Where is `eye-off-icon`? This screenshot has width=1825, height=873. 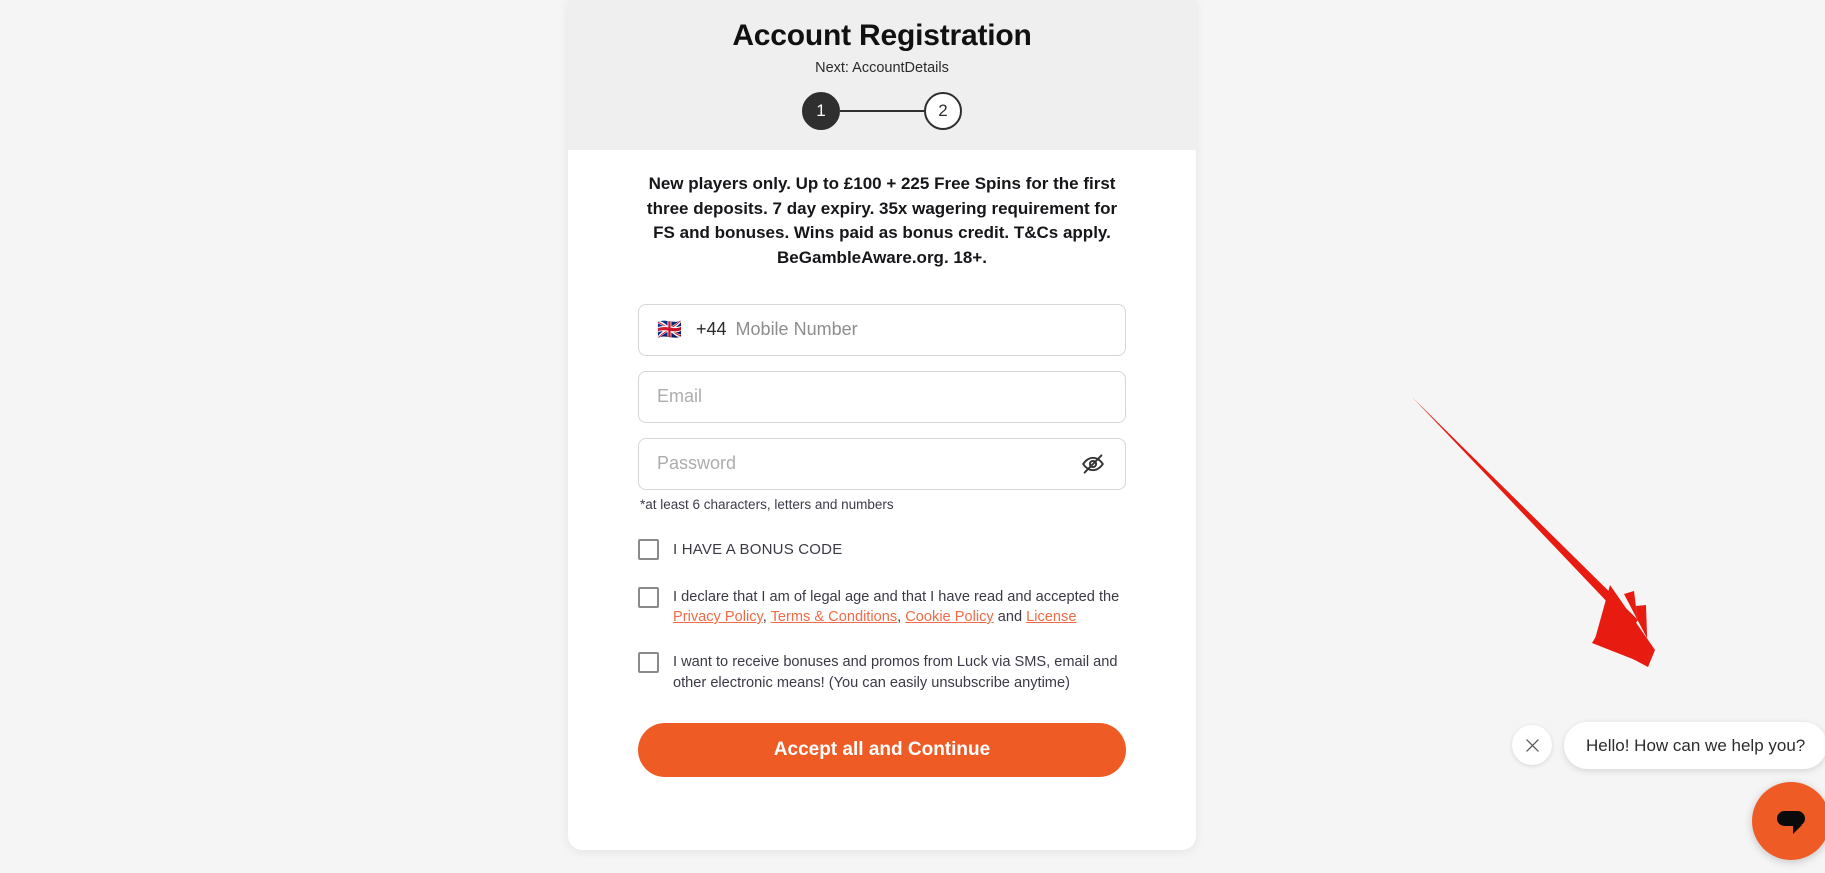
eye-off-icon is located at coordinates (1093, 464).